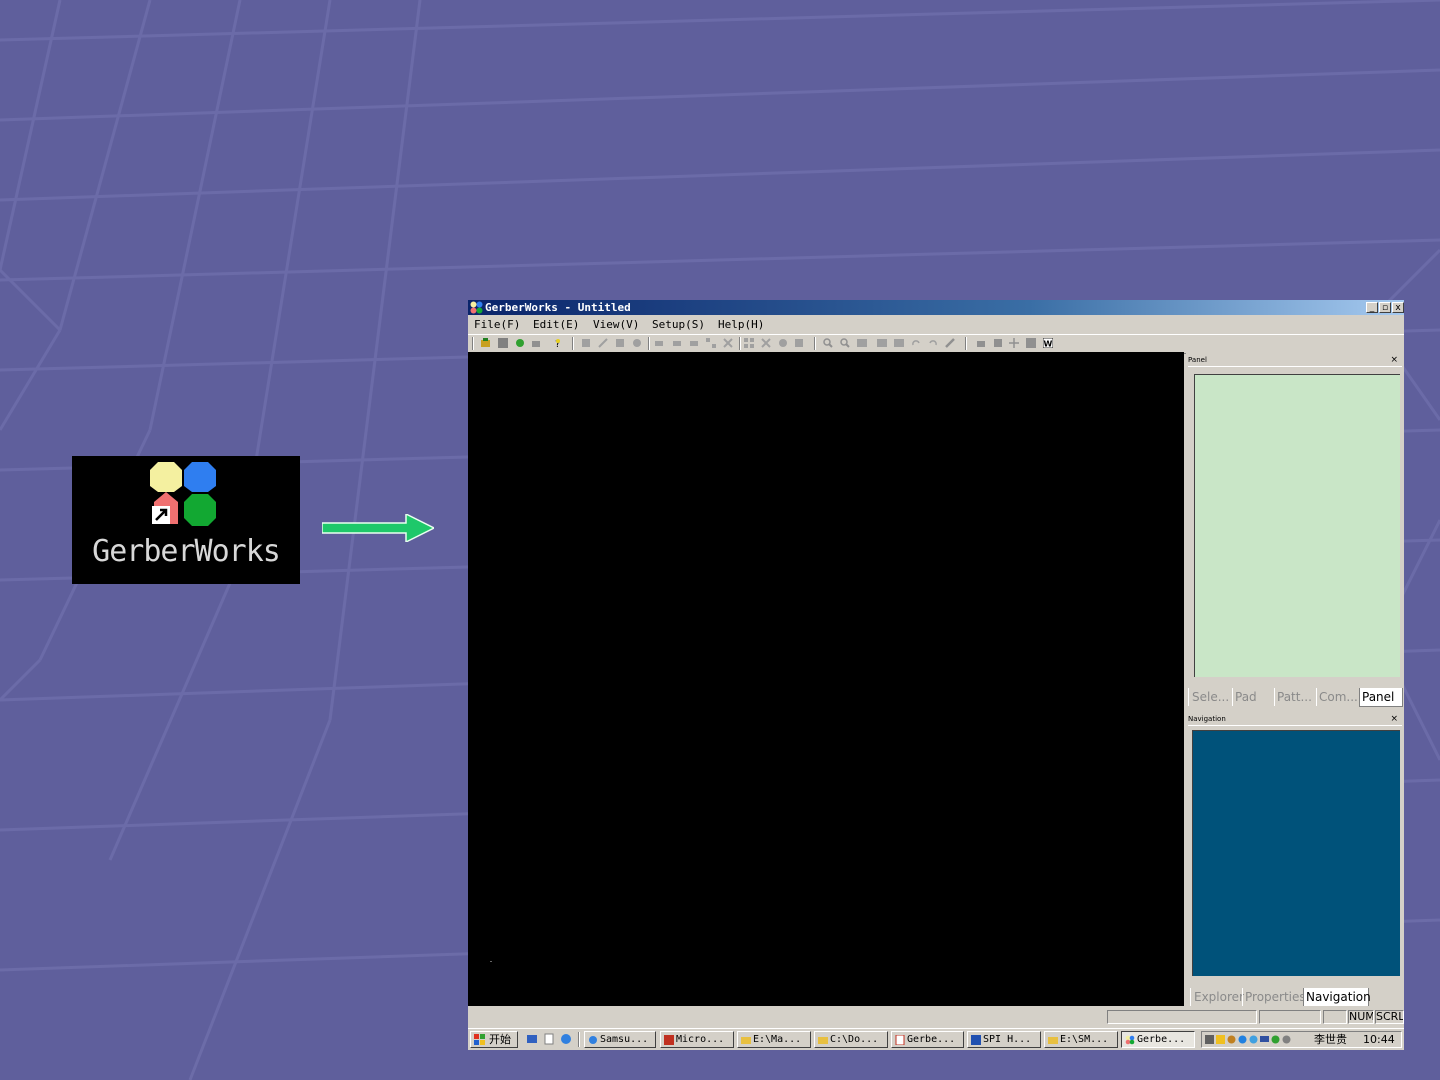  I want to click on redo-icon, so click(916, 343).